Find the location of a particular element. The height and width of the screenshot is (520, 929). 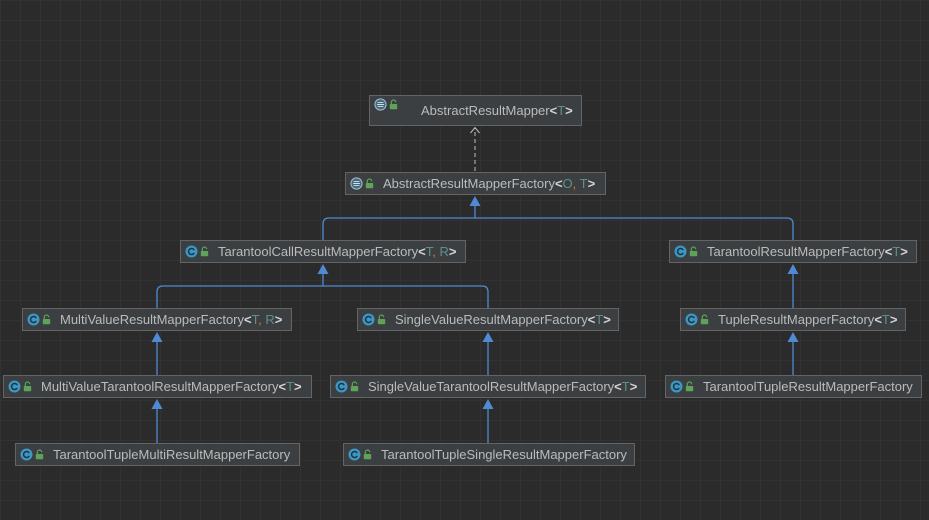

node-label: TarantoolCallResultMapperFactory<T, R> is located at coordinates (337, 251).